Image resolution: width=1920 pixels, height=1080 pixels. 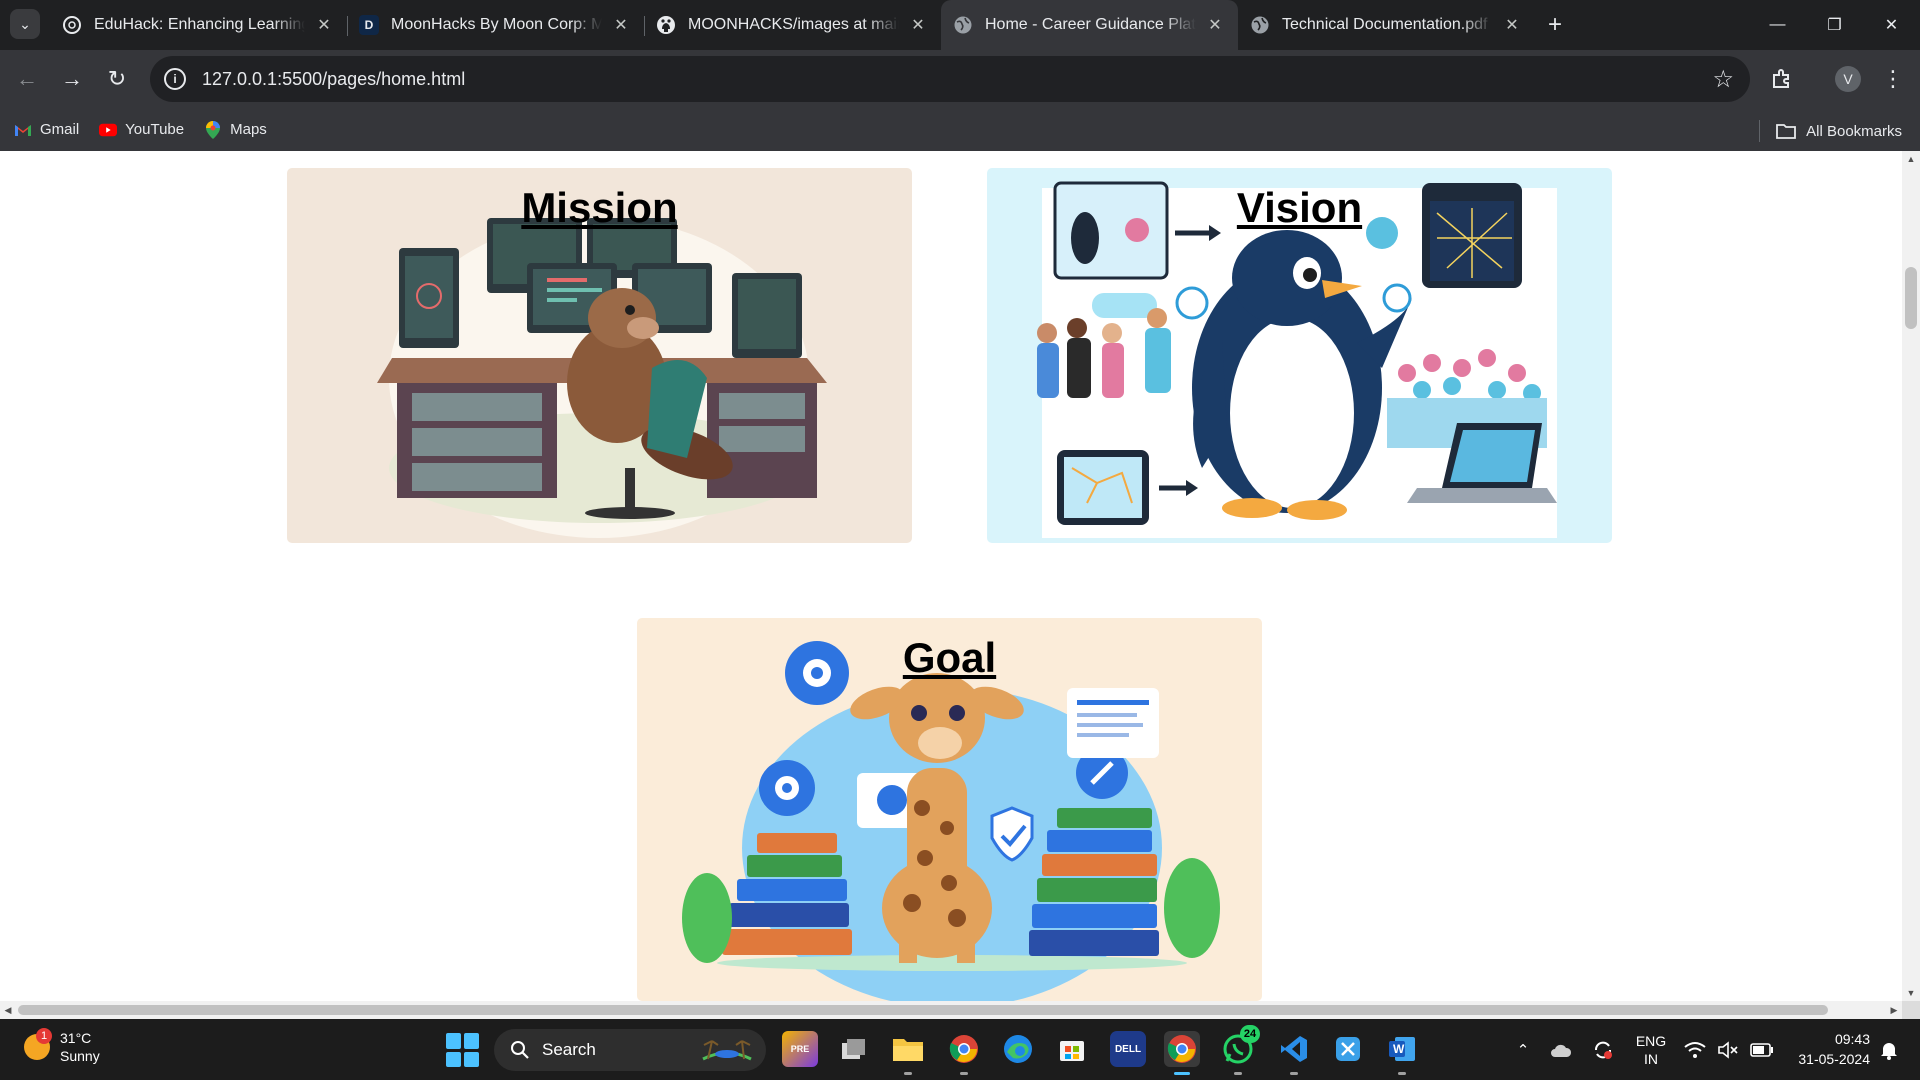 I want to click on tab-title: MOONHACKS/images at main ·, so click(x=793, y=24).